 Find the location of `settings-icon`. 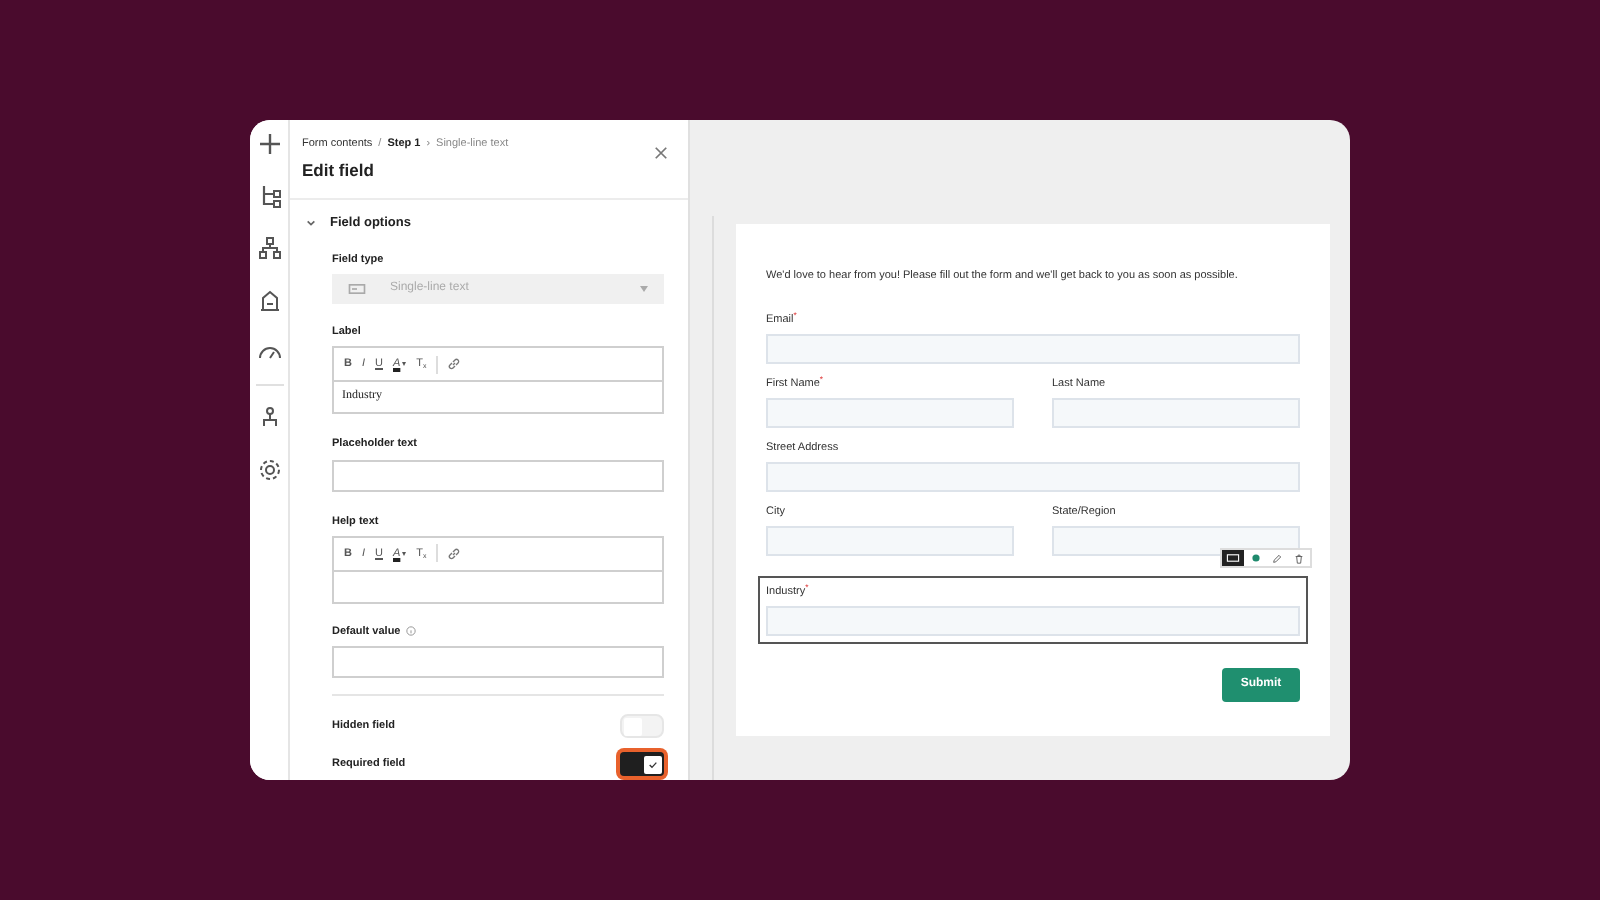

settings-icon is located at coordinates (269, 470).